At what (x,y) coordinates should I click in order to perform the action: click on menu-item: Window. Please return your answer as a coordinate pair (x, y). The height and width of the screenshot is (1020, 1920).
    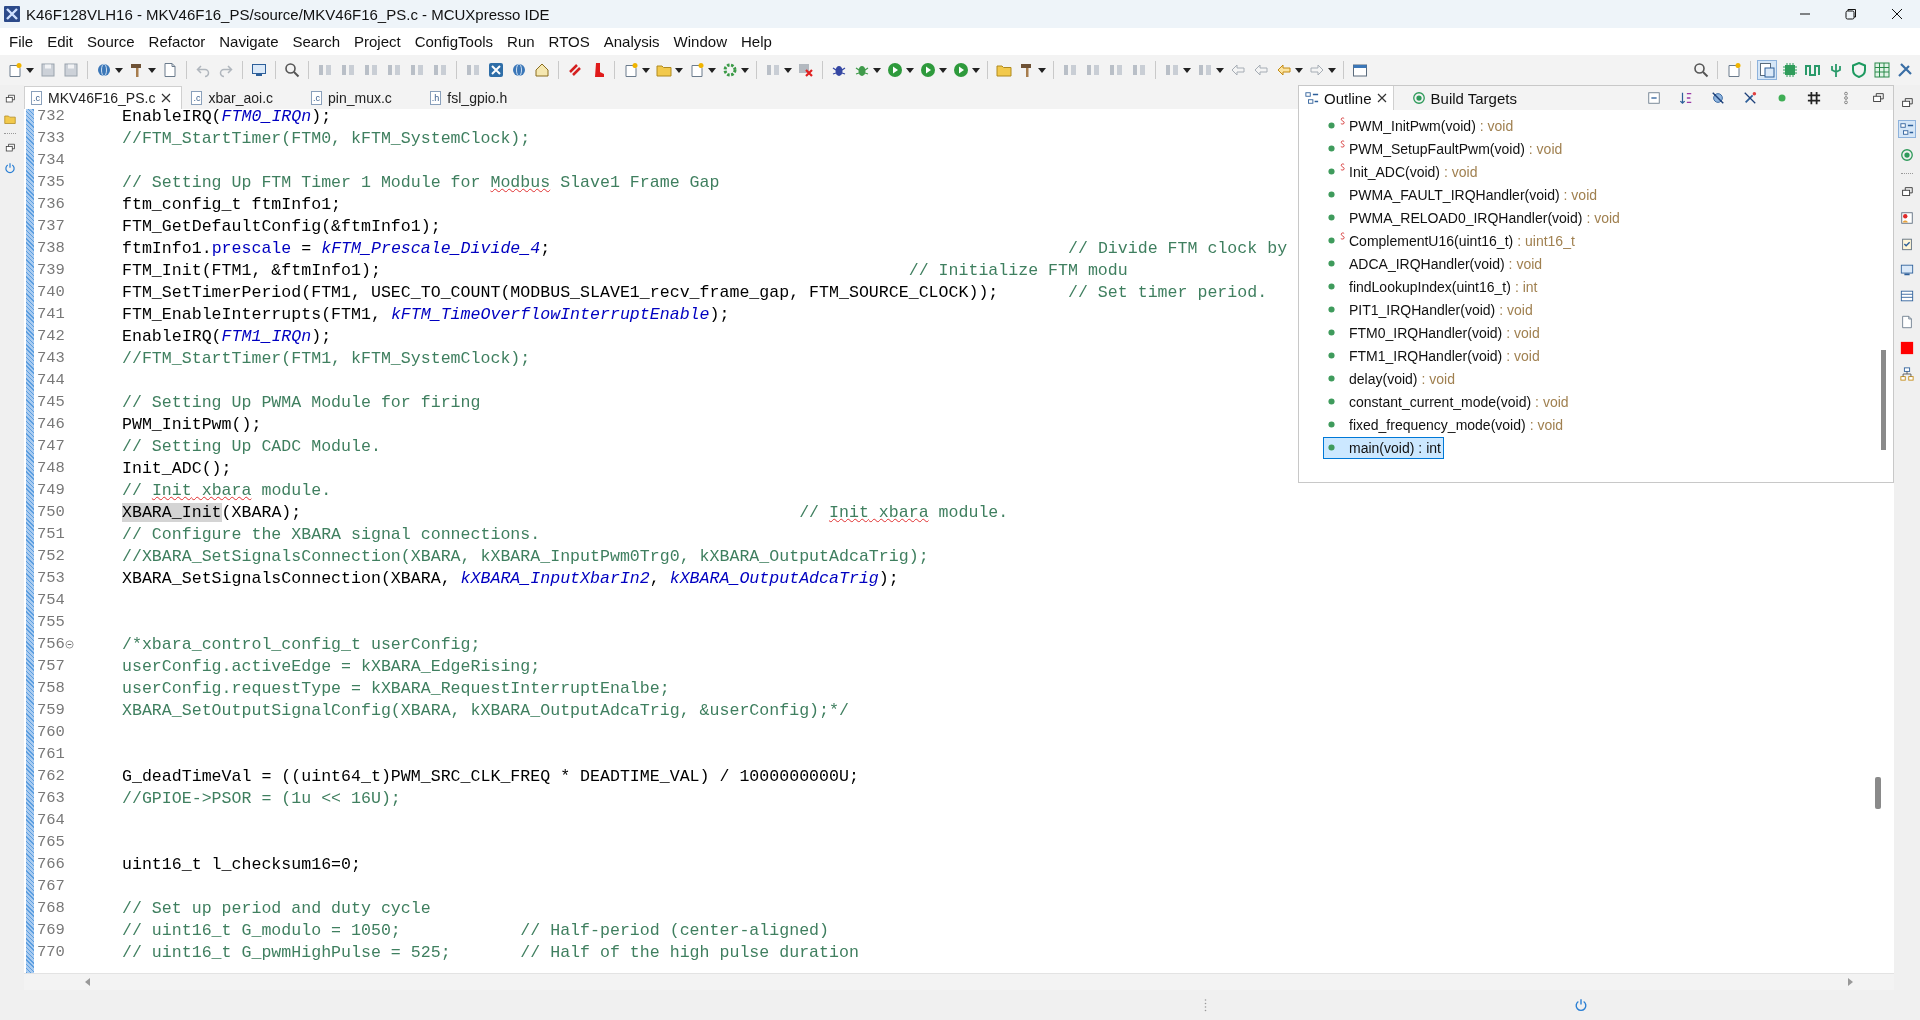
    Looking at the image, I should click on (700, 41).